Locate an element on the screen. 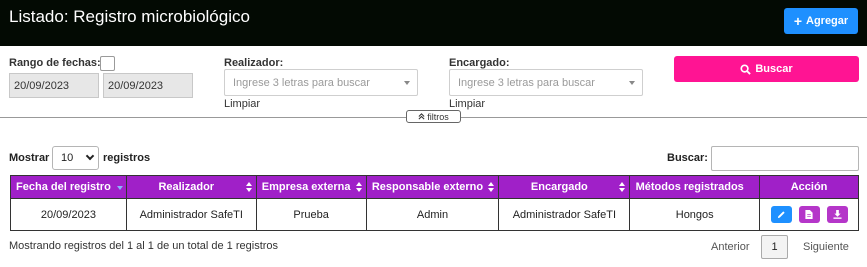  column-header-label: Acción is located at coordinates (809, 187).